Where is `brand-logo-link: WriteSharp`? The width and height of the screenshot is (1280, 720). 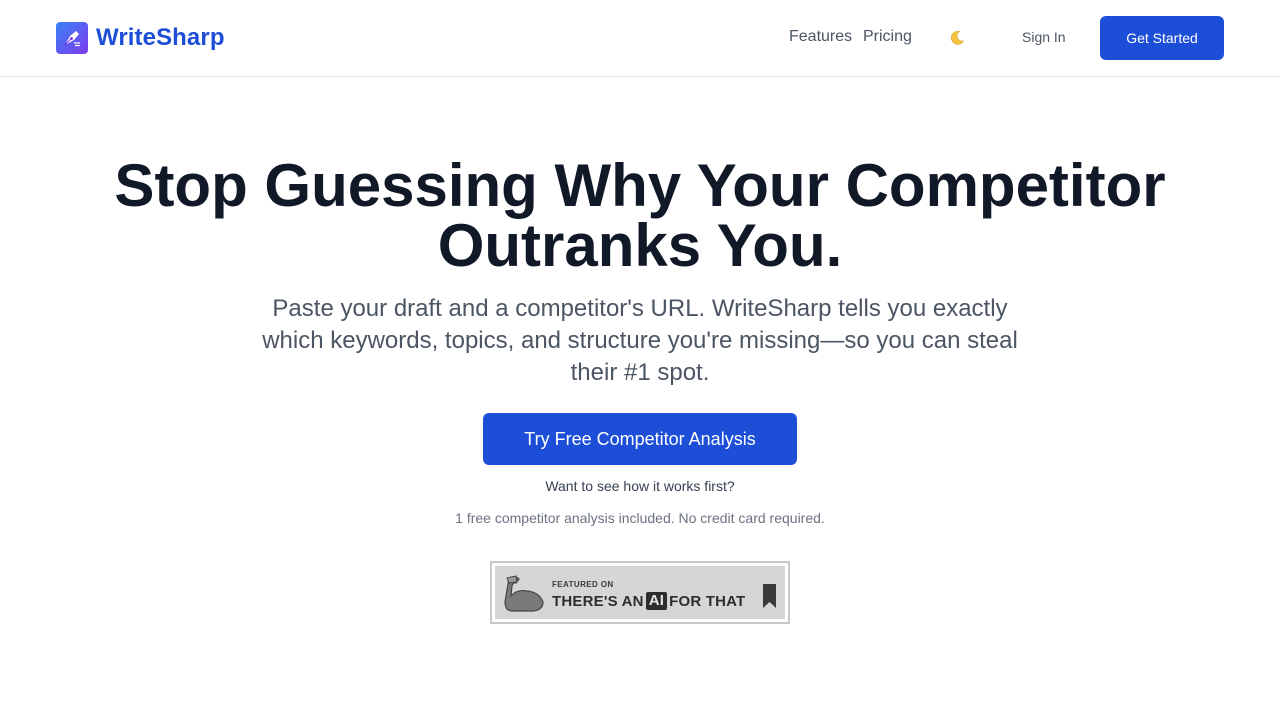
brand-logo-link: WriteSharp is located at coordinates (140, 38).